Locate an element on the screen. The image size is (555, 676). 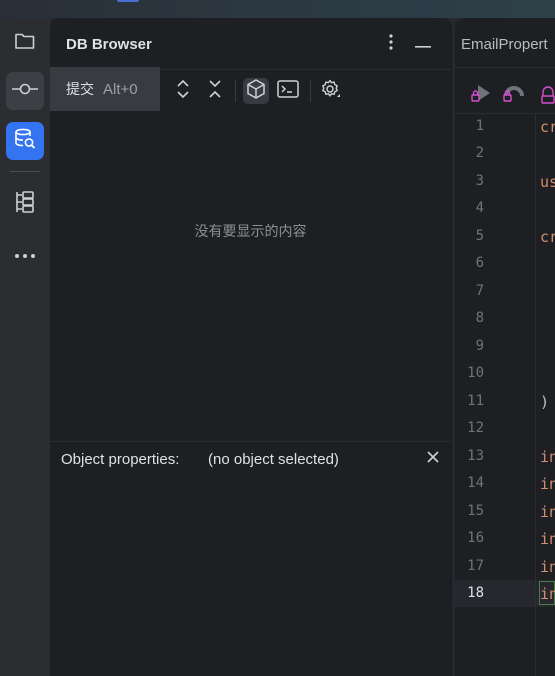
line-number: 14 is located at coordinates (475, 483).